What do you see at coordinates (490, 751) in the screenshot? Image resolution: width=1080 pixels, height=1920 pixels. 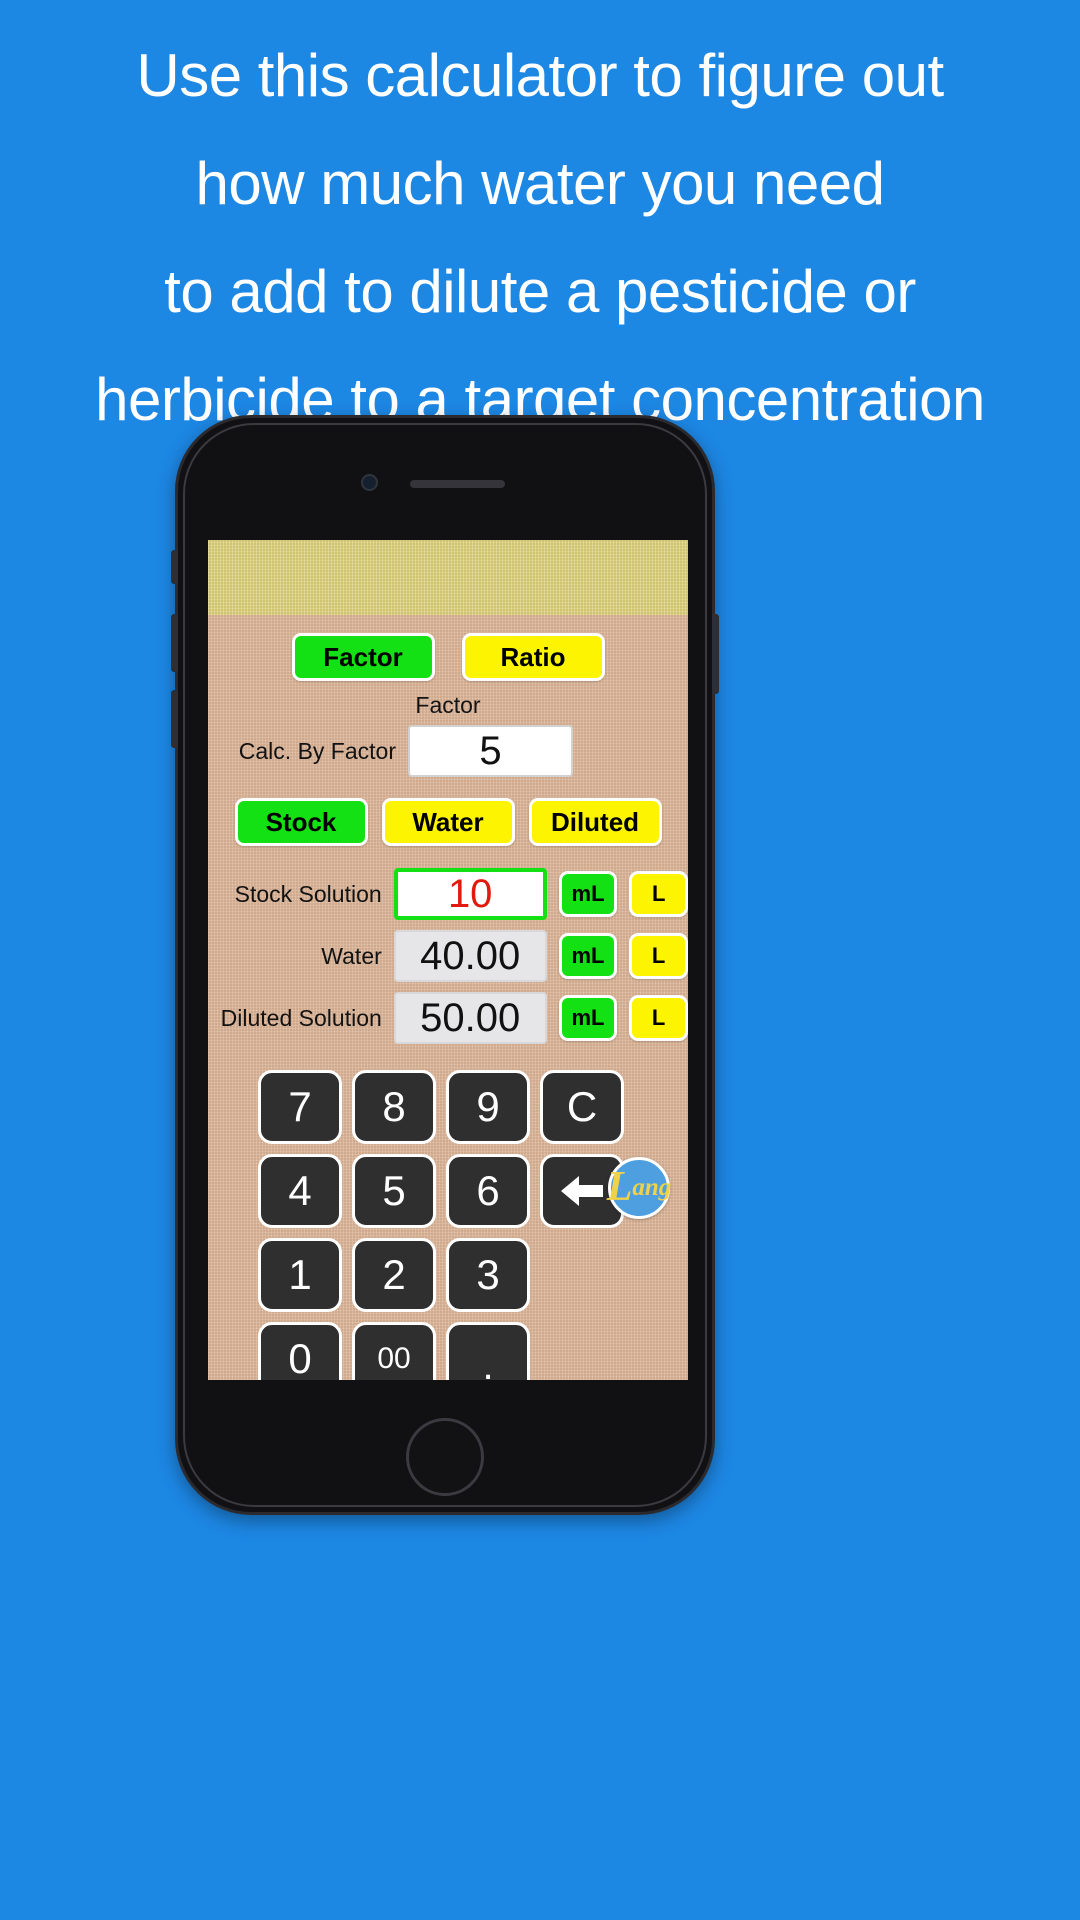 I see `calc-by-factor-input: 5` at bounding box center [490, 751].